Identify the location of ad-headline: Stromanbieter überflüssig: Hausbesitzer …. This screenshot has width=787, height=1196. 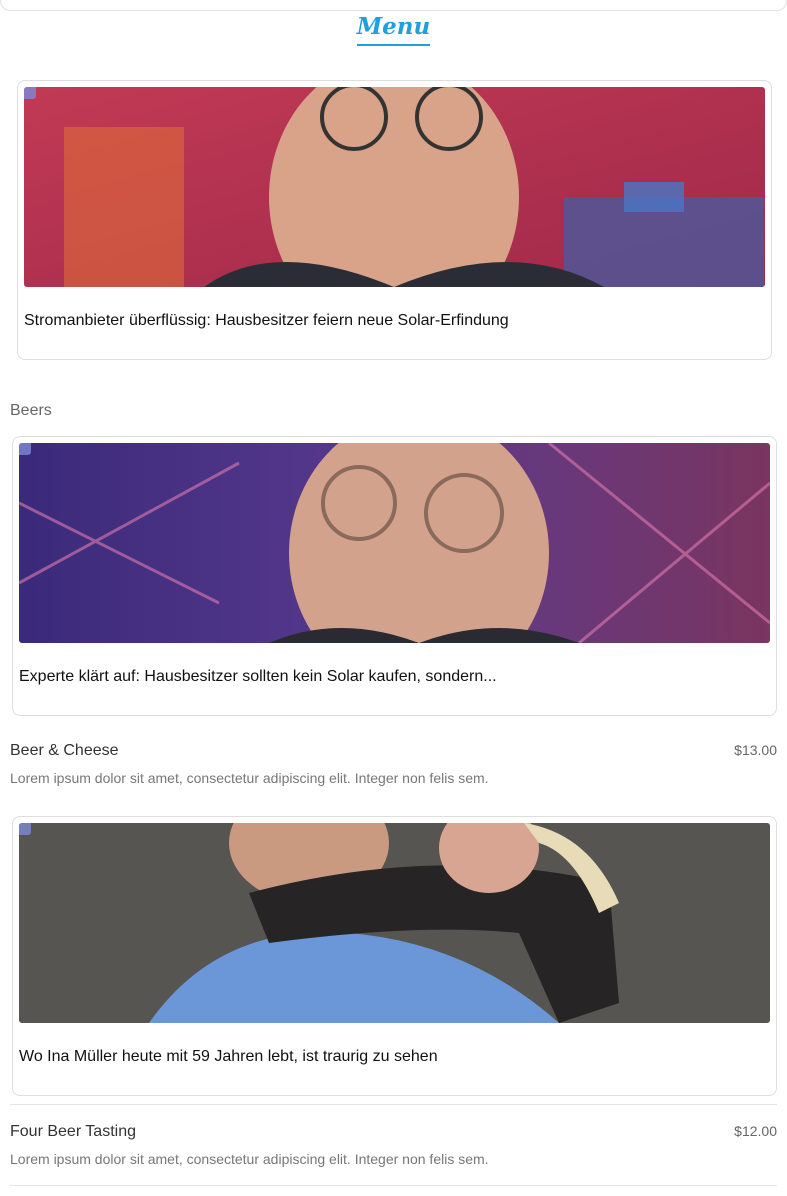
(266, 321).